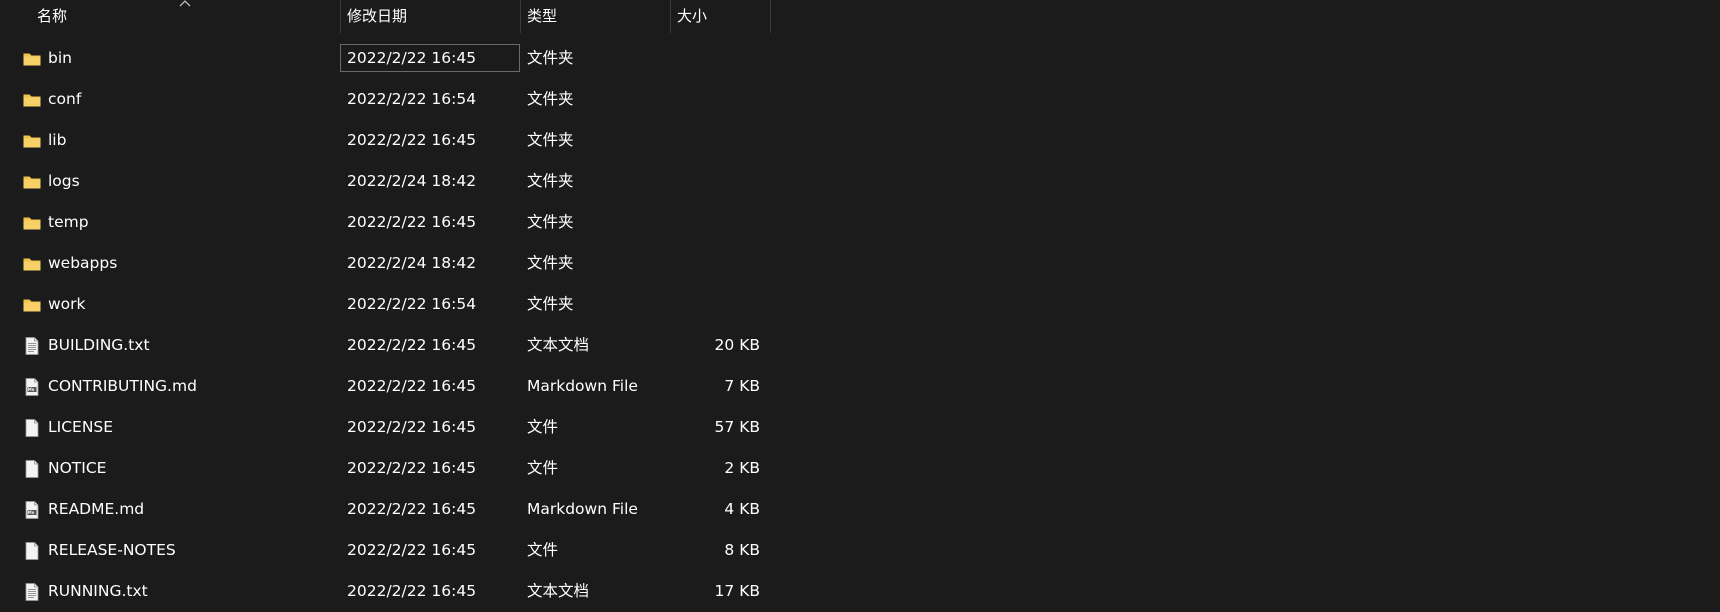 The image size is (1720, 612). What do you see at coordinates (98, 591) in the screenshot?
I see `file-name: RUNNING.txt` at bounding box center [98, 591].